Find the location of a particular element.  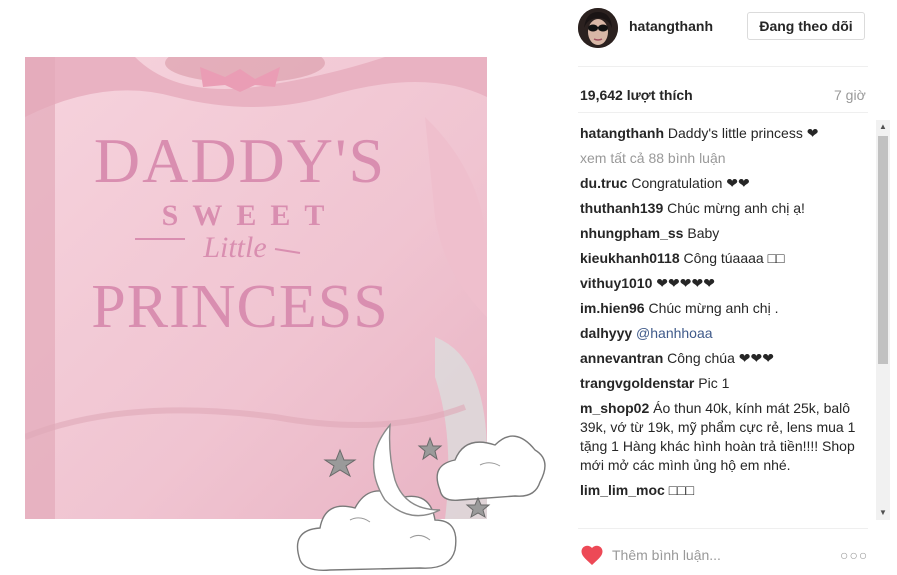

following-button: Đang theo dõi is located at coordinates (806, 26).